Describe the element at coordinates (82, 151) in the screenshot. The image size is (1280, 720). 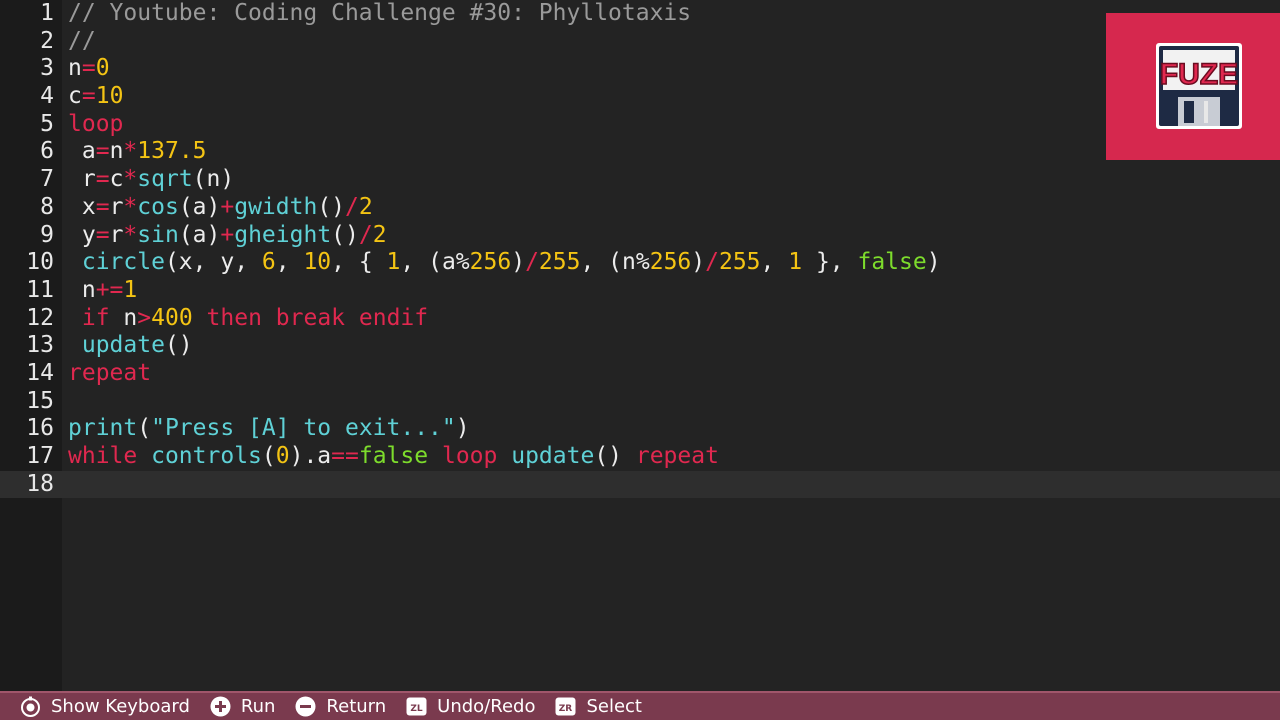
I see `code-token: a` at that location.